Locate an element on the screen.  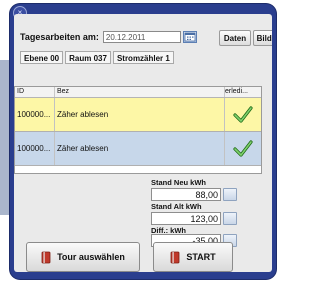
stand-neu-field: 88,00 is located at coordinates (186, 194).